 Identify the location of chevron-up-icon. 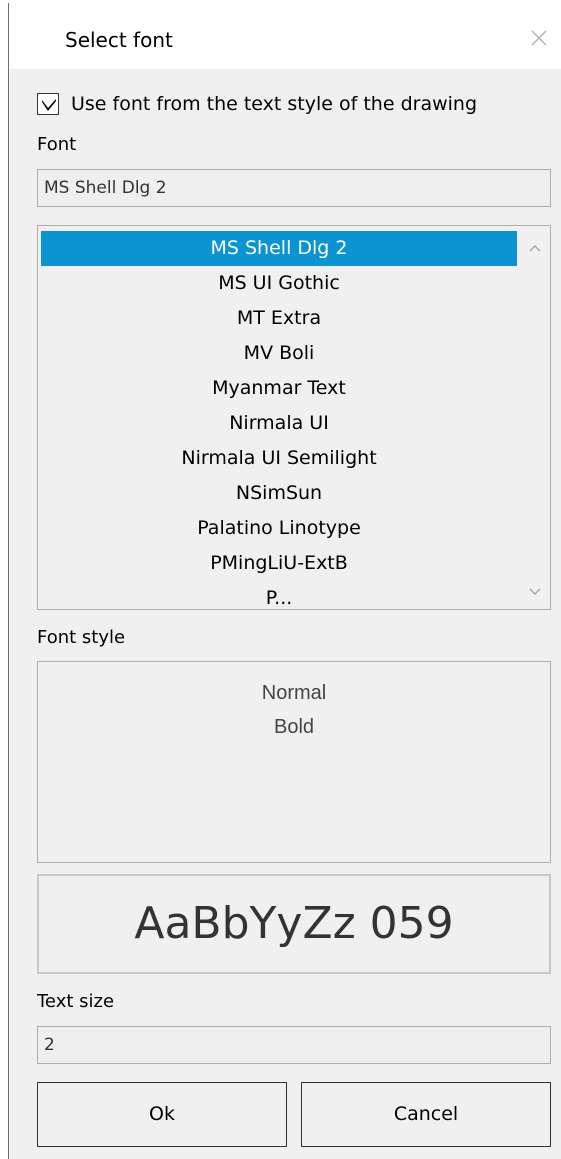
(535, 248).